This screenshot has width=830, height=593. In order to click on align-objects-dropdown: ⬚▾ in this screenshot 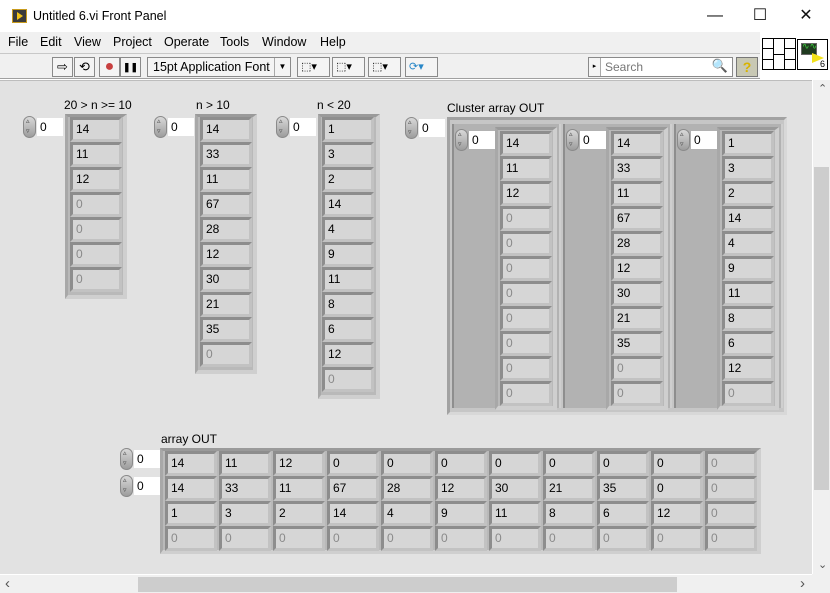, I will do `click(313, 67)`.